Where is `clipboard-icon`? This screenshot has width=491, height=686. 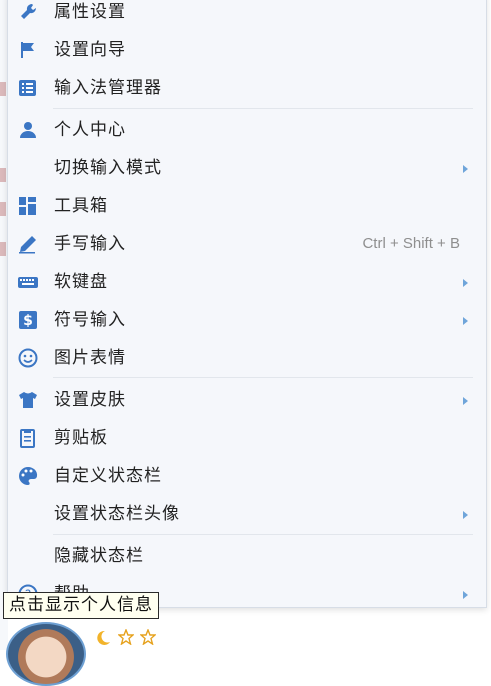
clipboard-icon is located at coordinates (27, 438).